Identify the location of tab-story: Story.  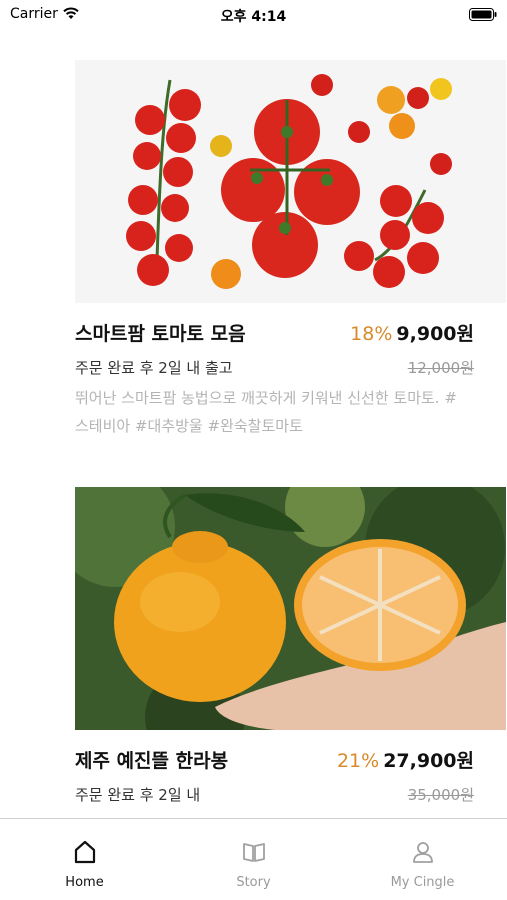
(253, 859).